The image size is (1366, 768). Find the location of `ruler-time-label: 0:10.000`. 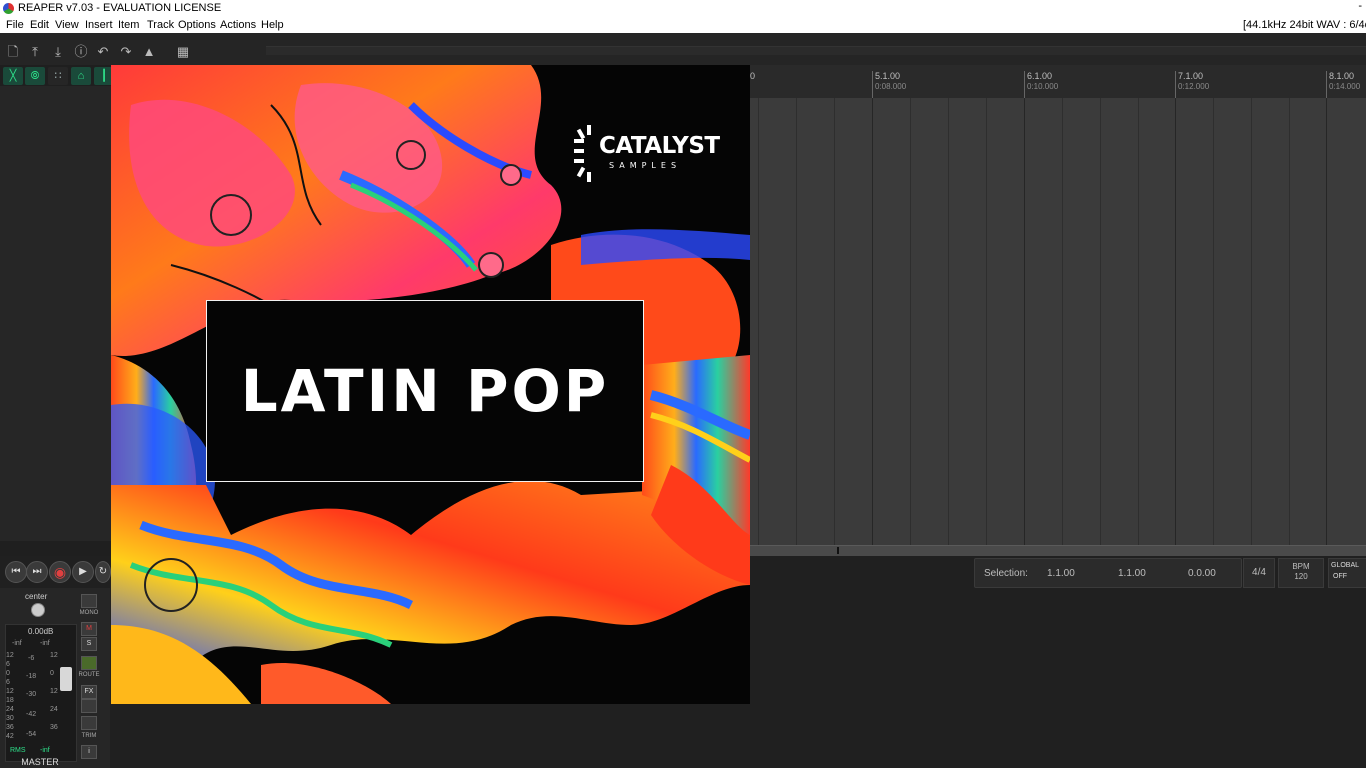

ruler-time-label: 0:10.000 is located at coordinates (1043, 86).